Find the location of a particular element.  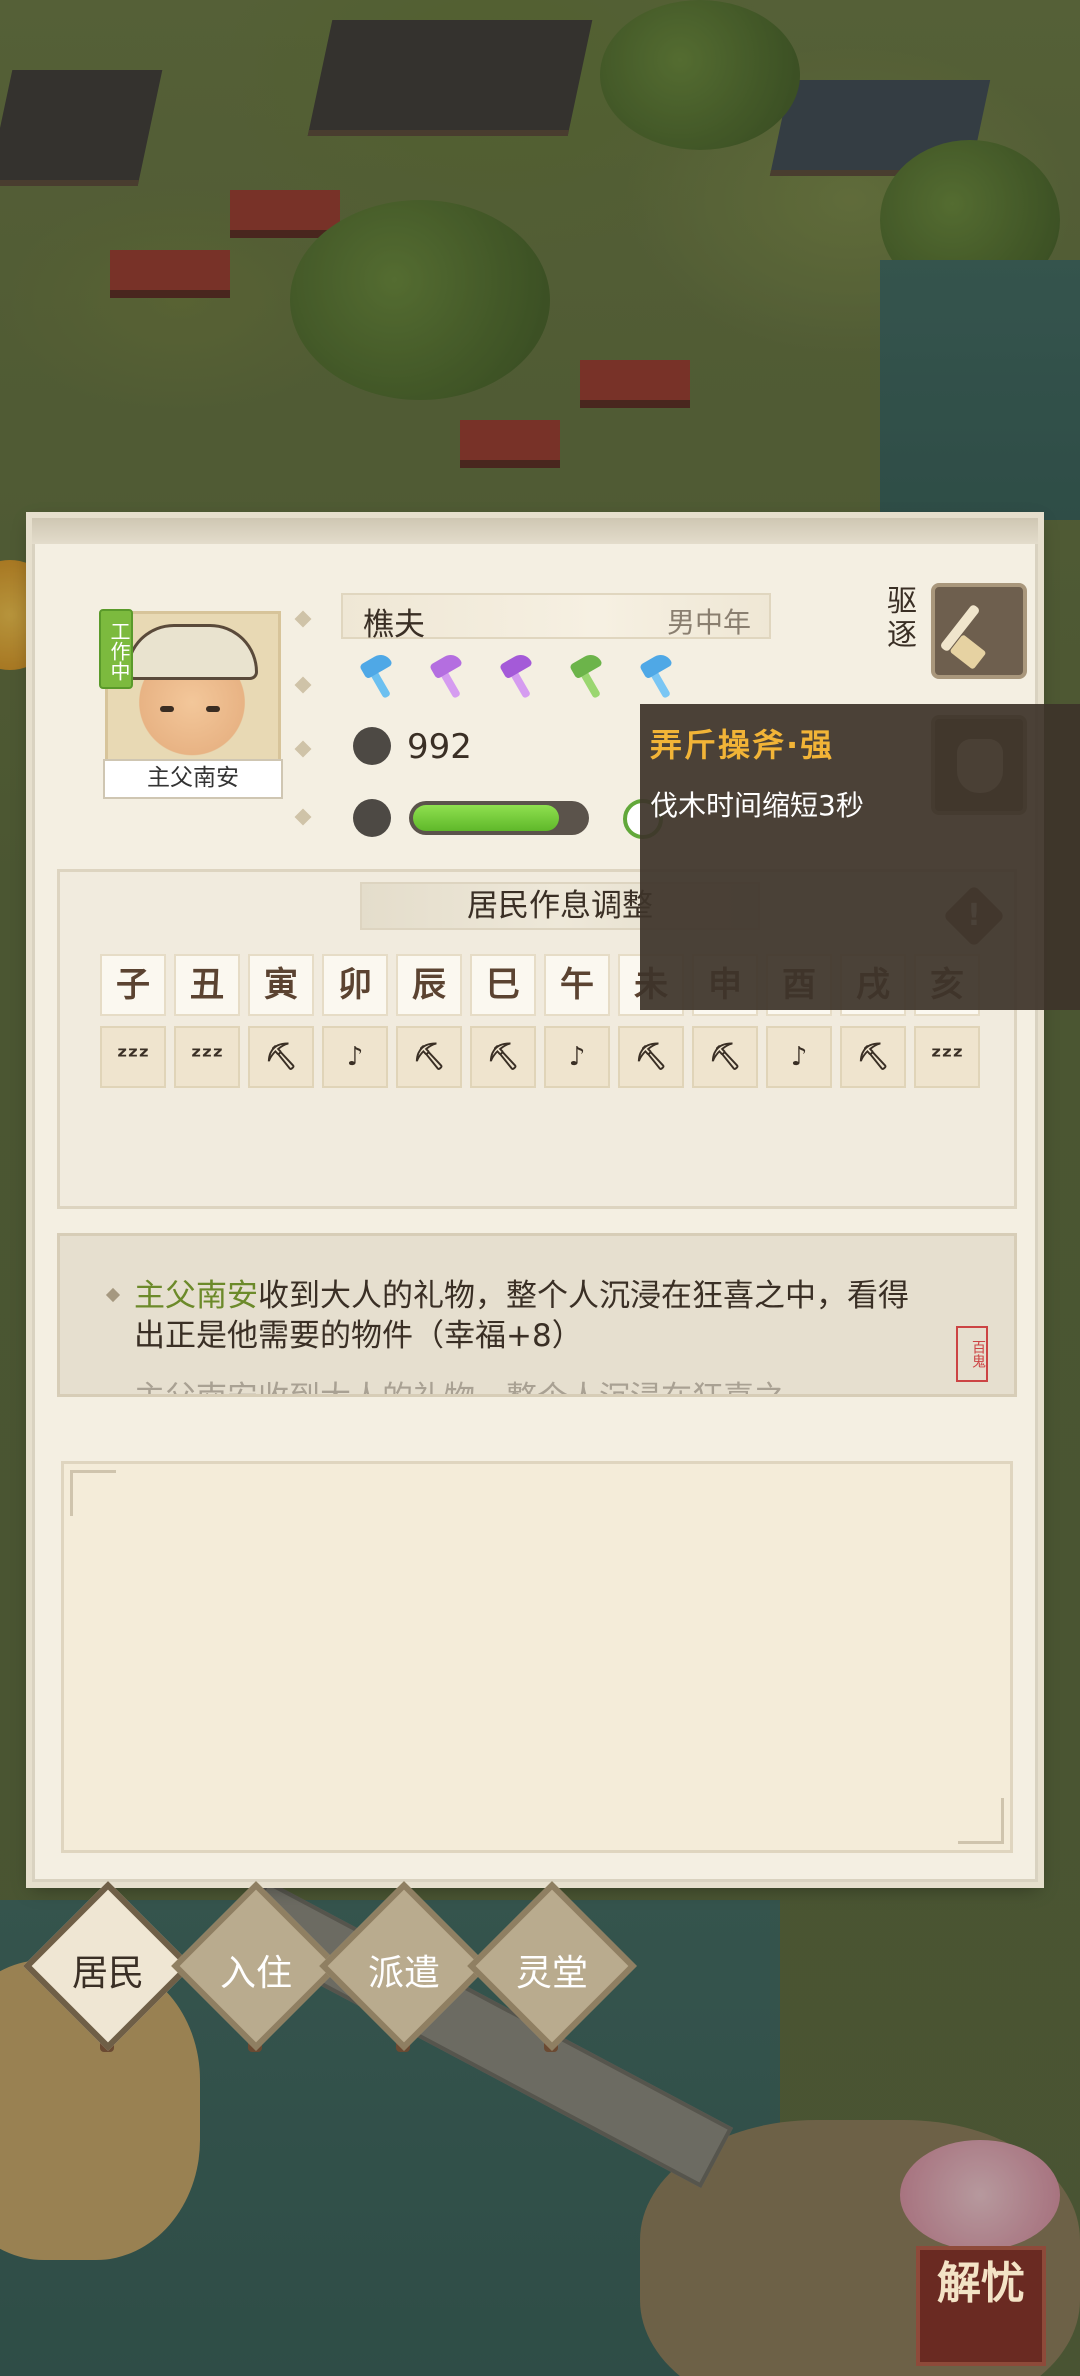

hour-cell: 卯 is located at coordinates (355, 985).